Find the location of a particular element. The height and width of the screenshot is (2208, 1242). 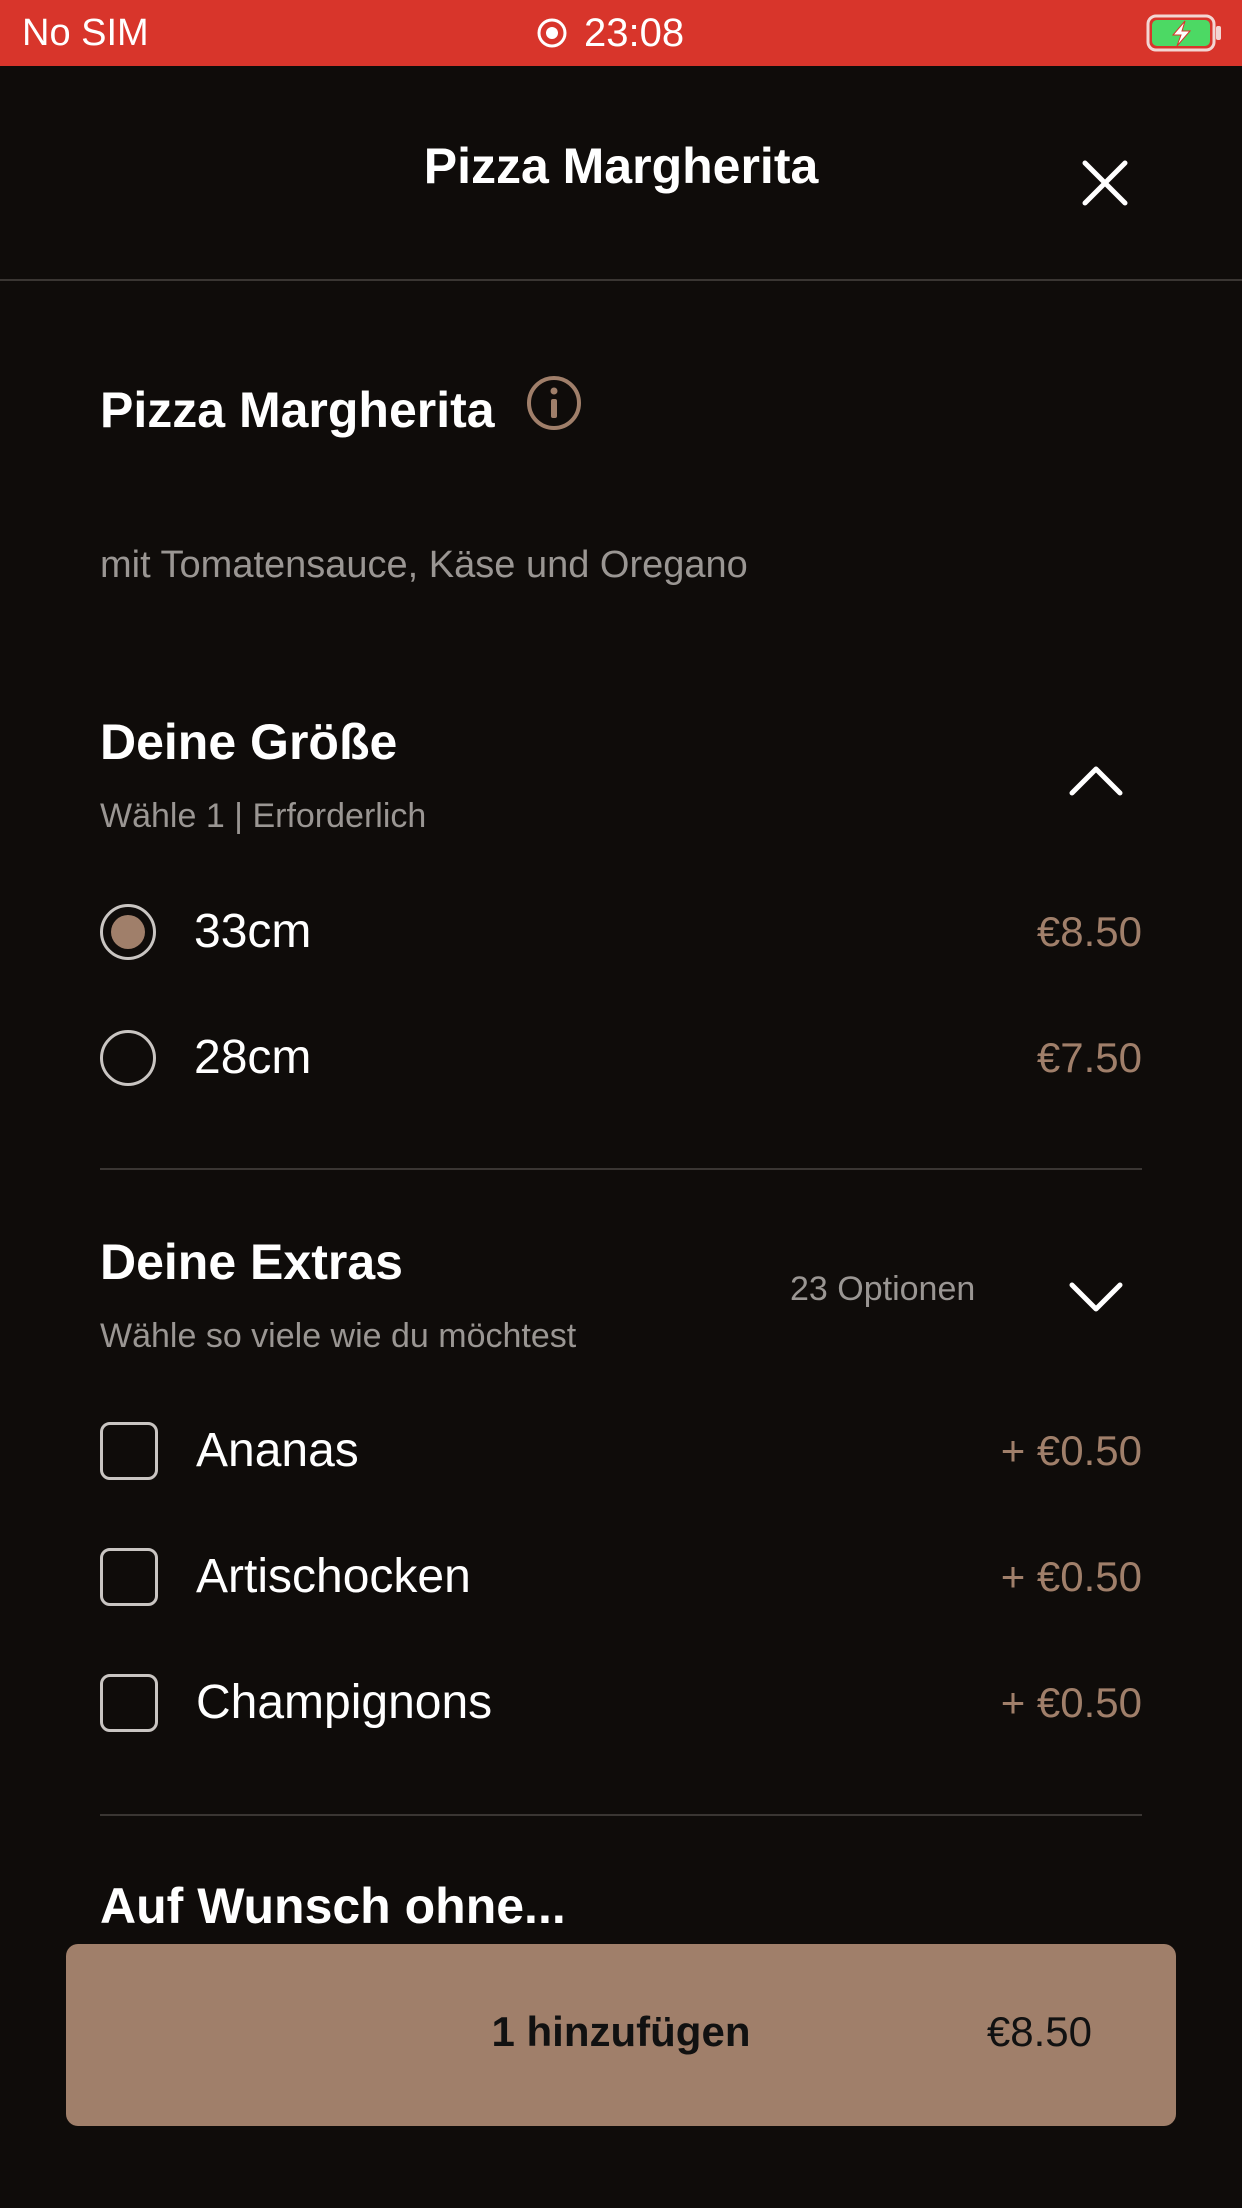

option-price: €8.50 is located at coordinates (1089, 931).